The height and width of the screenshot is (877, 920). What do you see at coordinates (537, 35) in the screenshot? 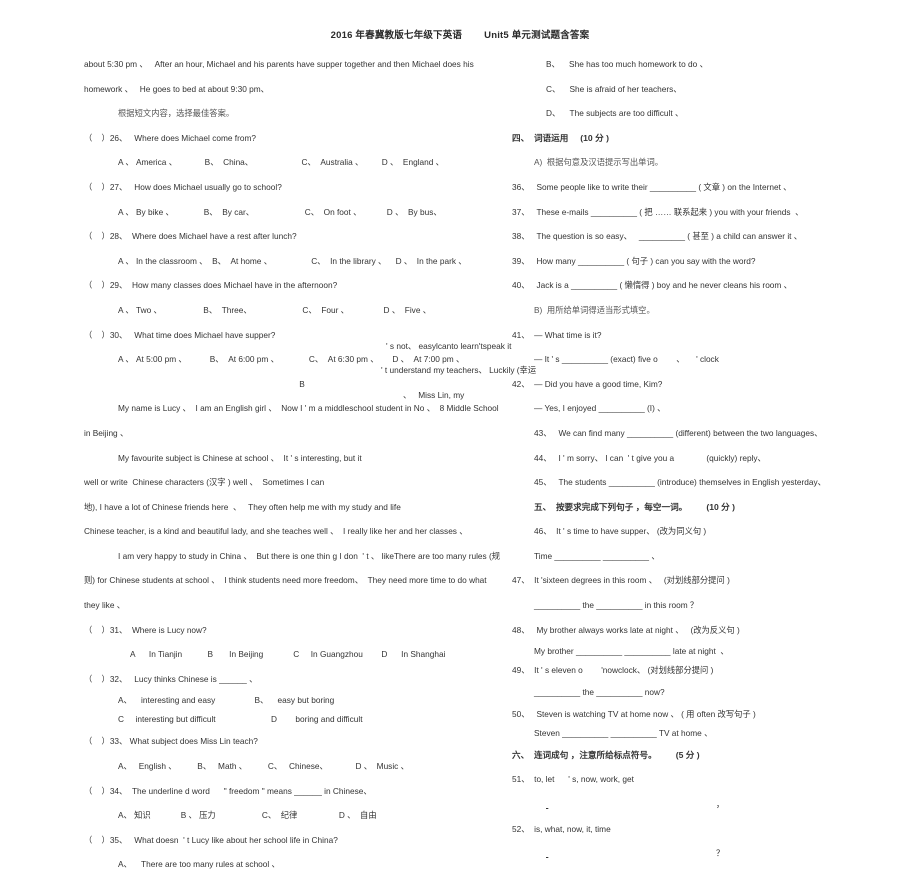
I see `header-right-text: Unit5 单元测试题含答案` at bounding box center [537, 35].